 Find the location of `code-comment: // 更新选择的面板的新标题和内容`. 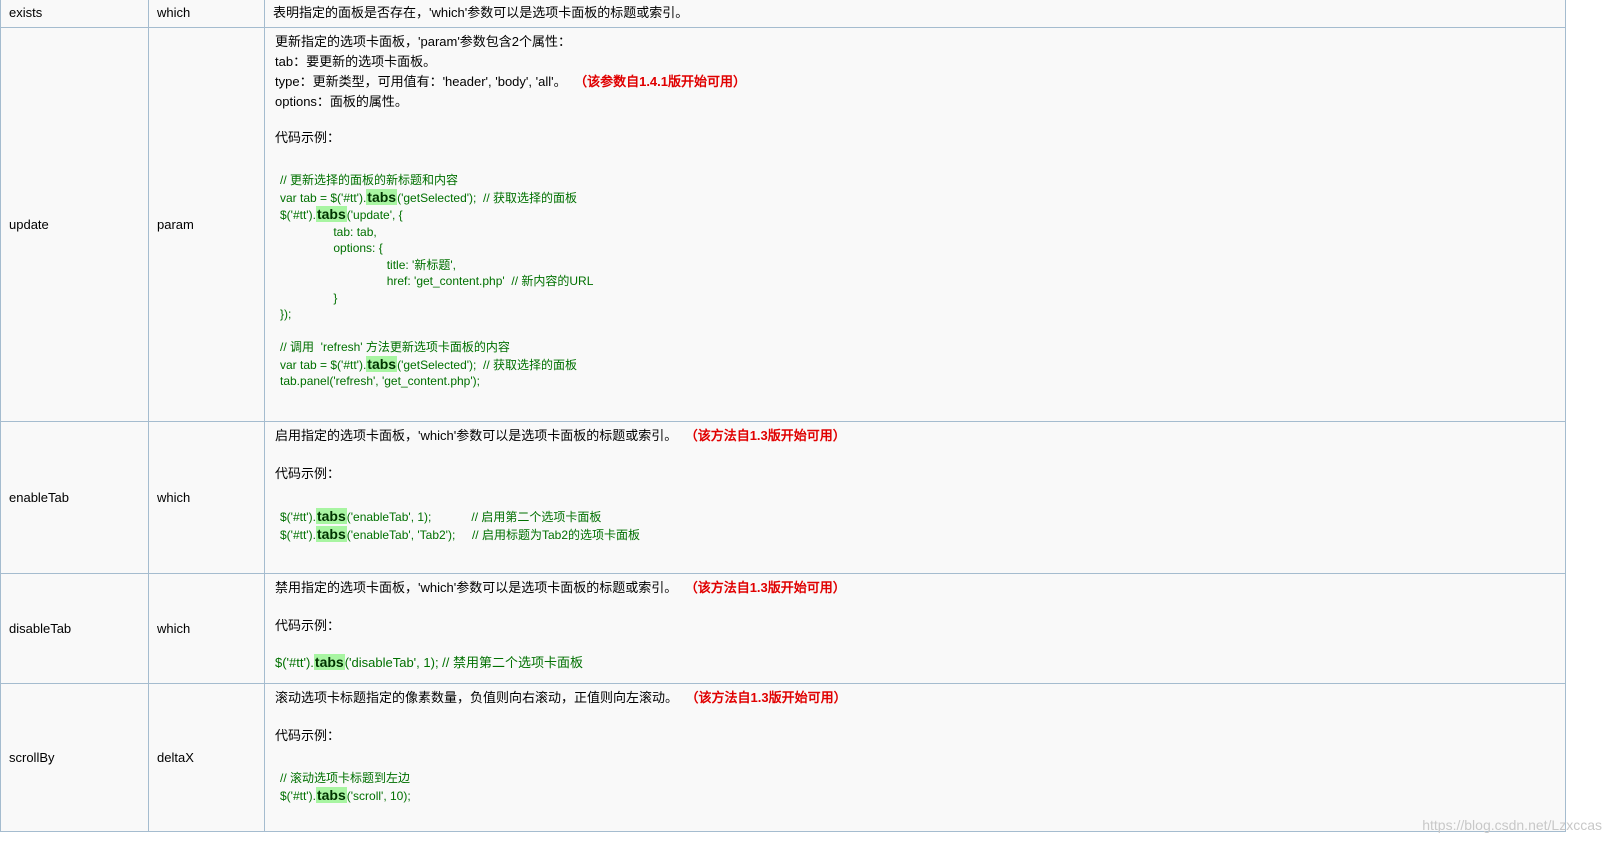

code-comment: // 更新选择的面板的新标题和内容 is located at coordinates (369, 180).